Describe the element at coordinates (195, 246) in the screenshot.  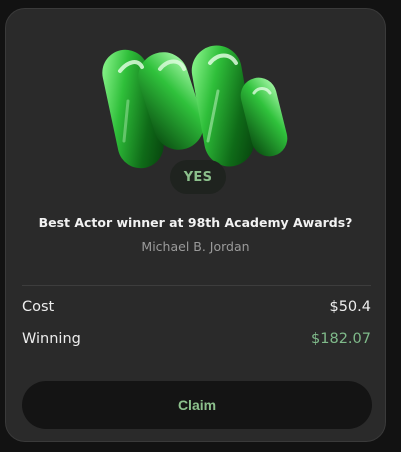
I see `selected-outcome-name: Michael B. Jordan` at that location.